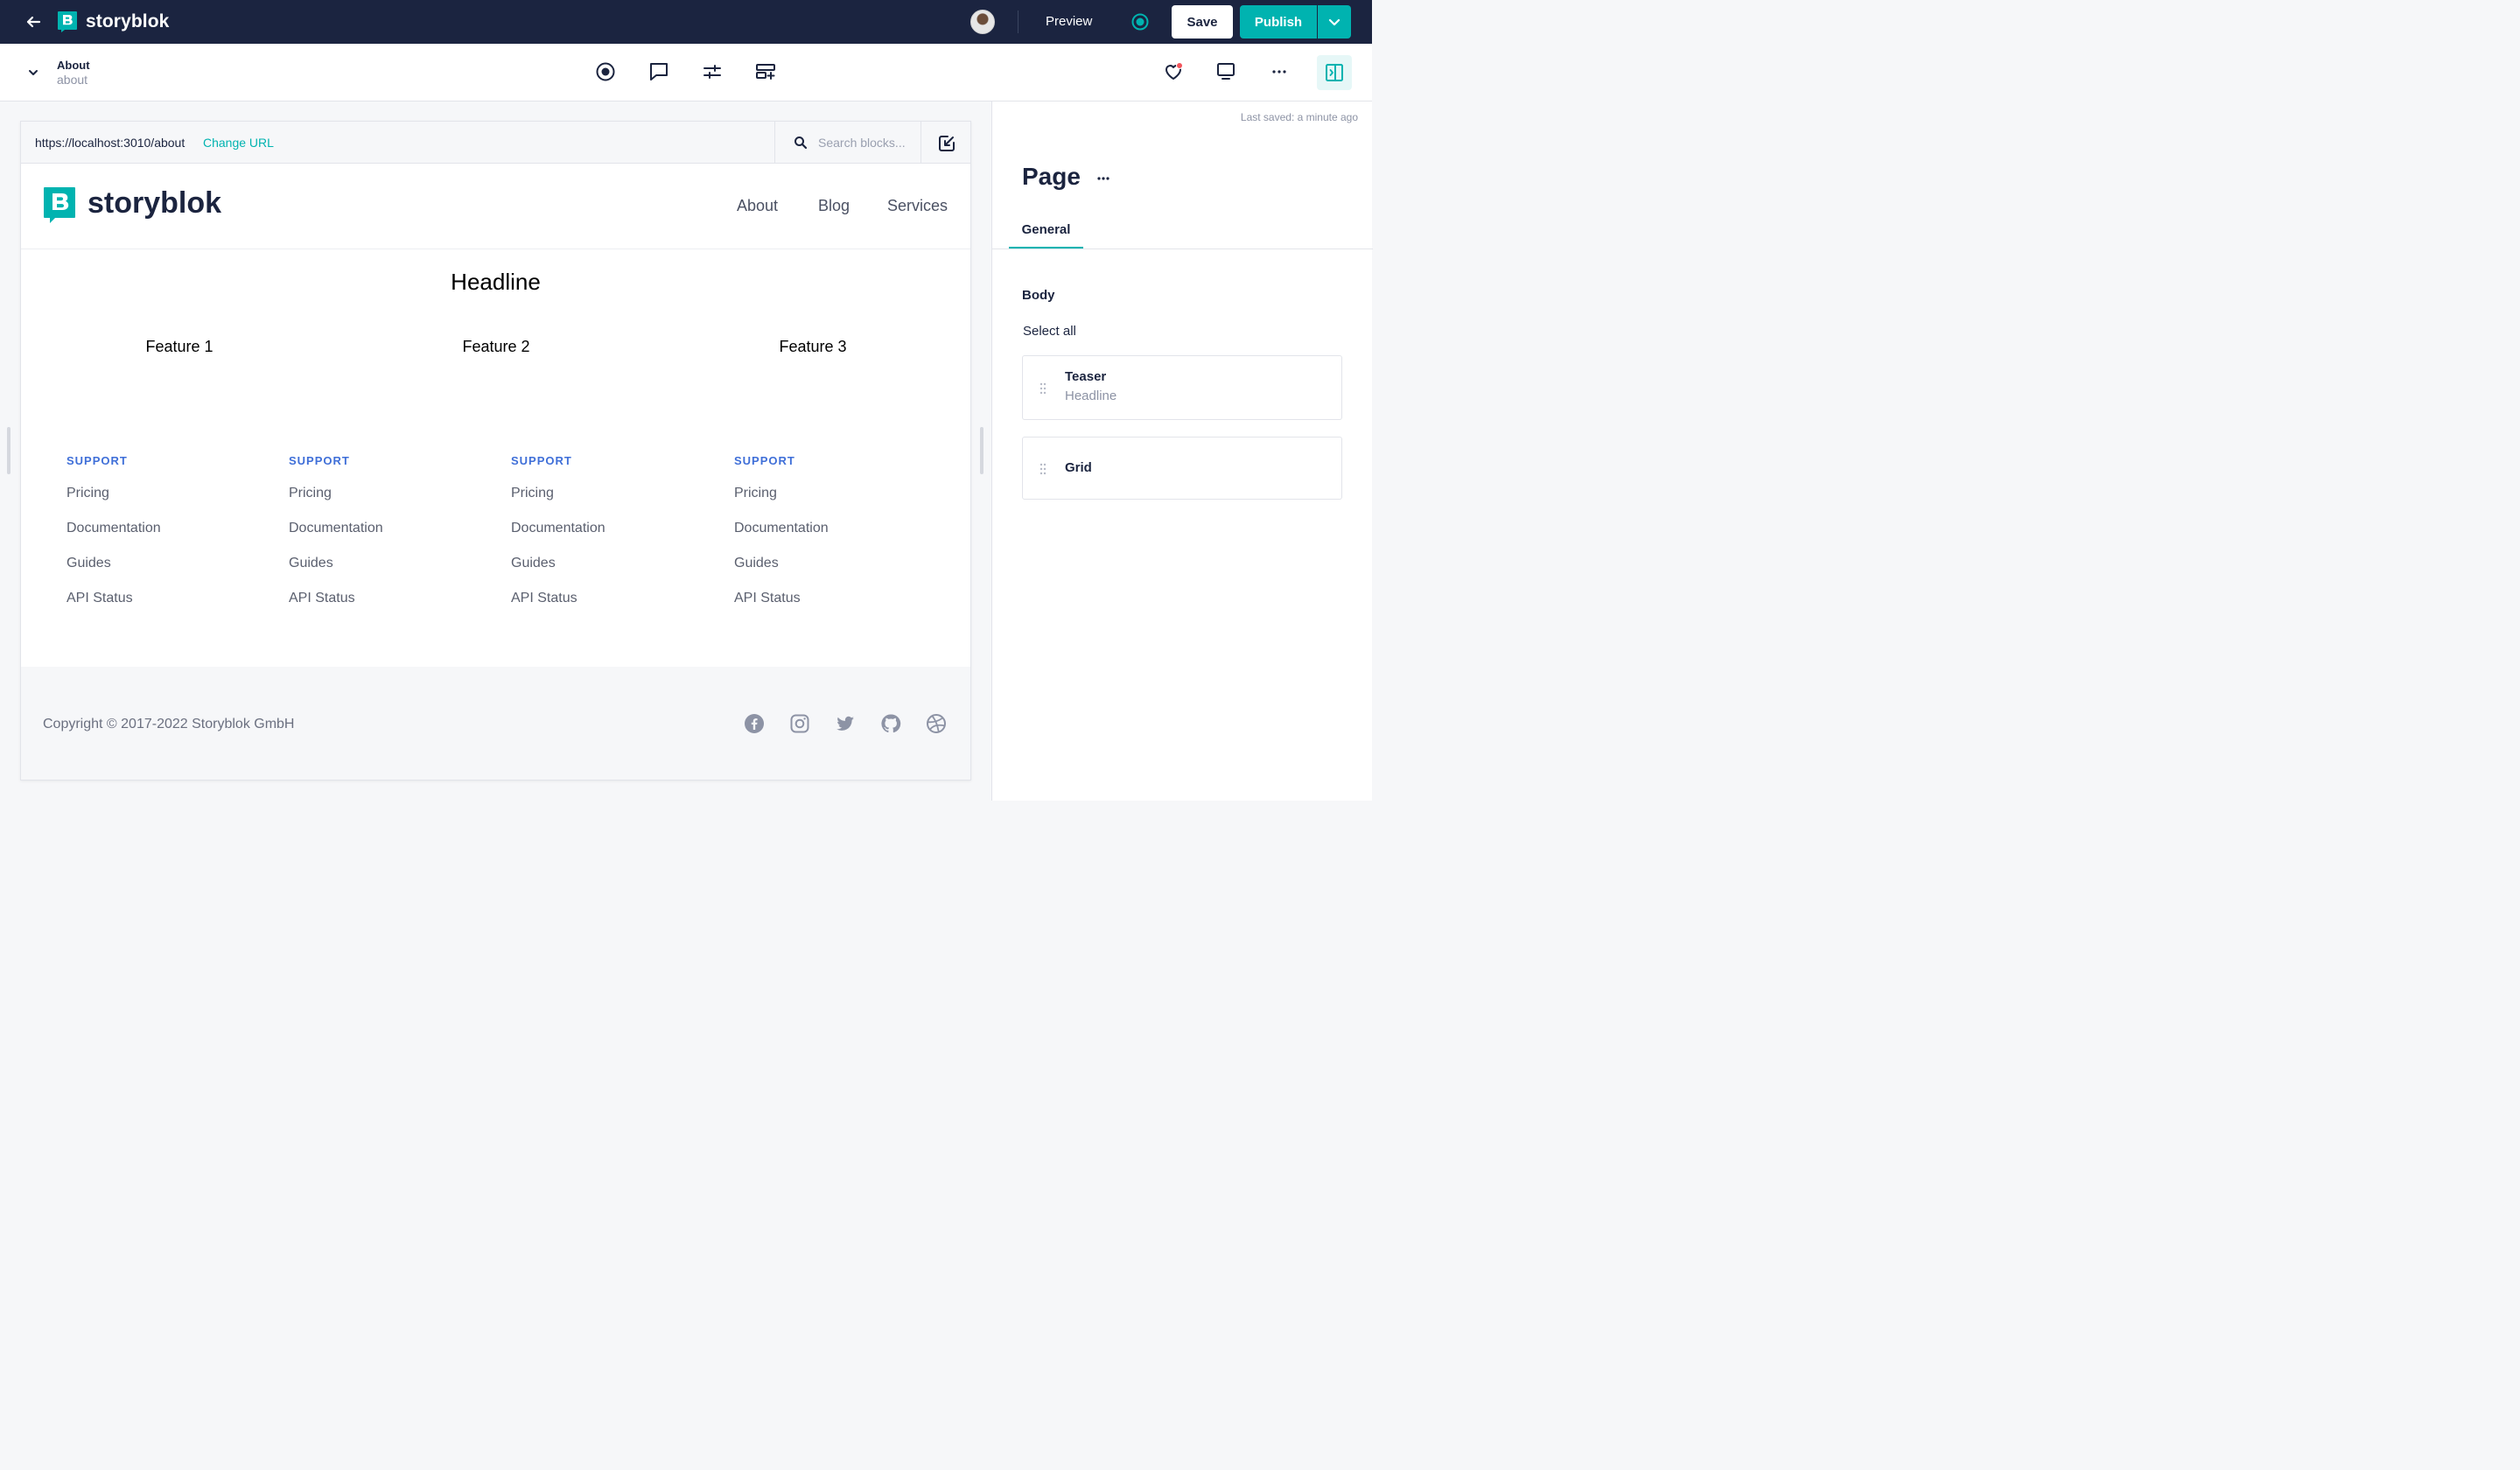 This screenshot has width=2520, height=1470. Describe the element at coordinates (128, 21) in the screenshot. I see `brand-name: storyblok` at that location.